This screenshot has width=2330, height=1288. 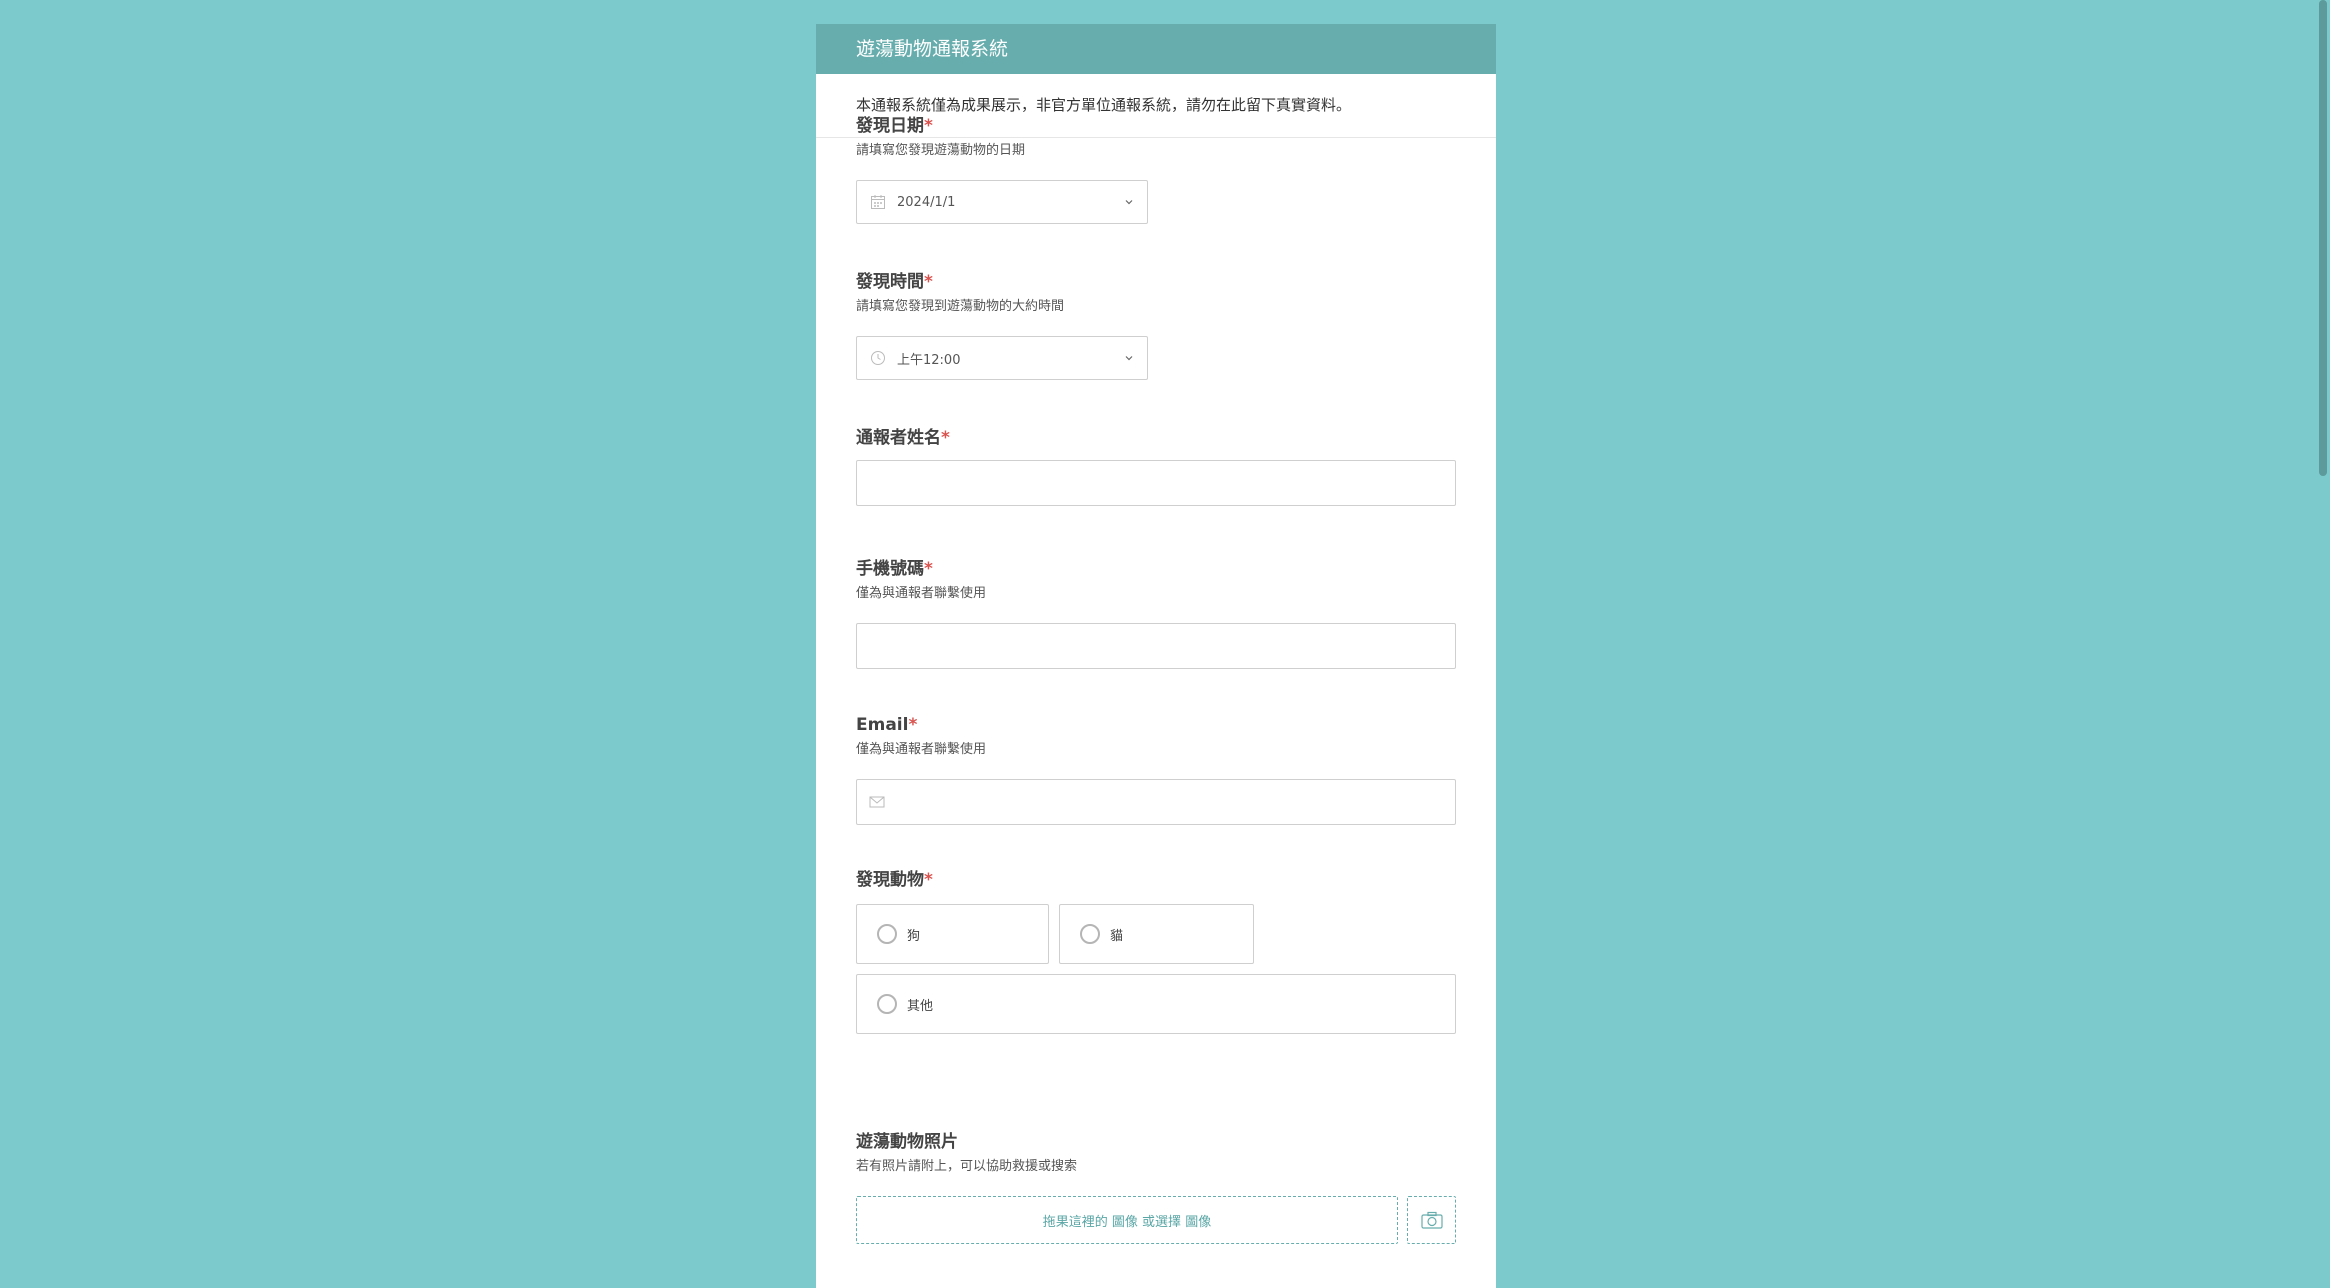 I want to click on scrollbar-thumb, so click(x=2323, y=238).